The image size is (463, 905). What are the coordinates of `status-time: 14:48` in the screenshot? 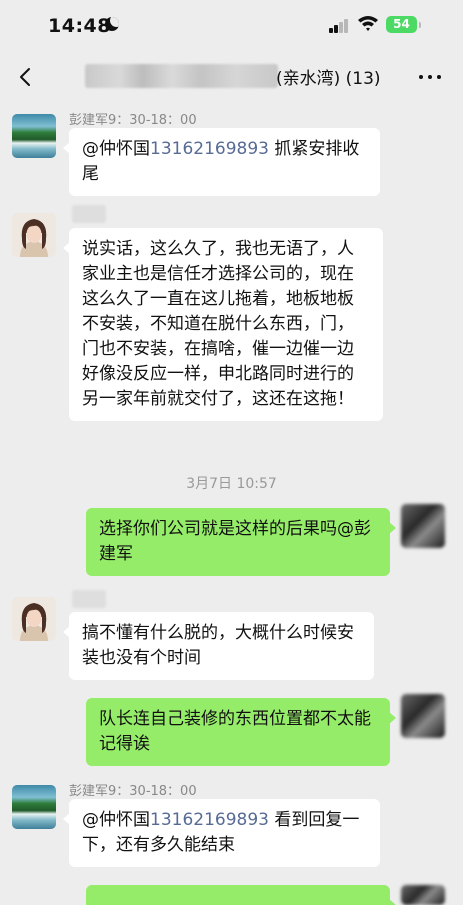 It's located at (79, 26).